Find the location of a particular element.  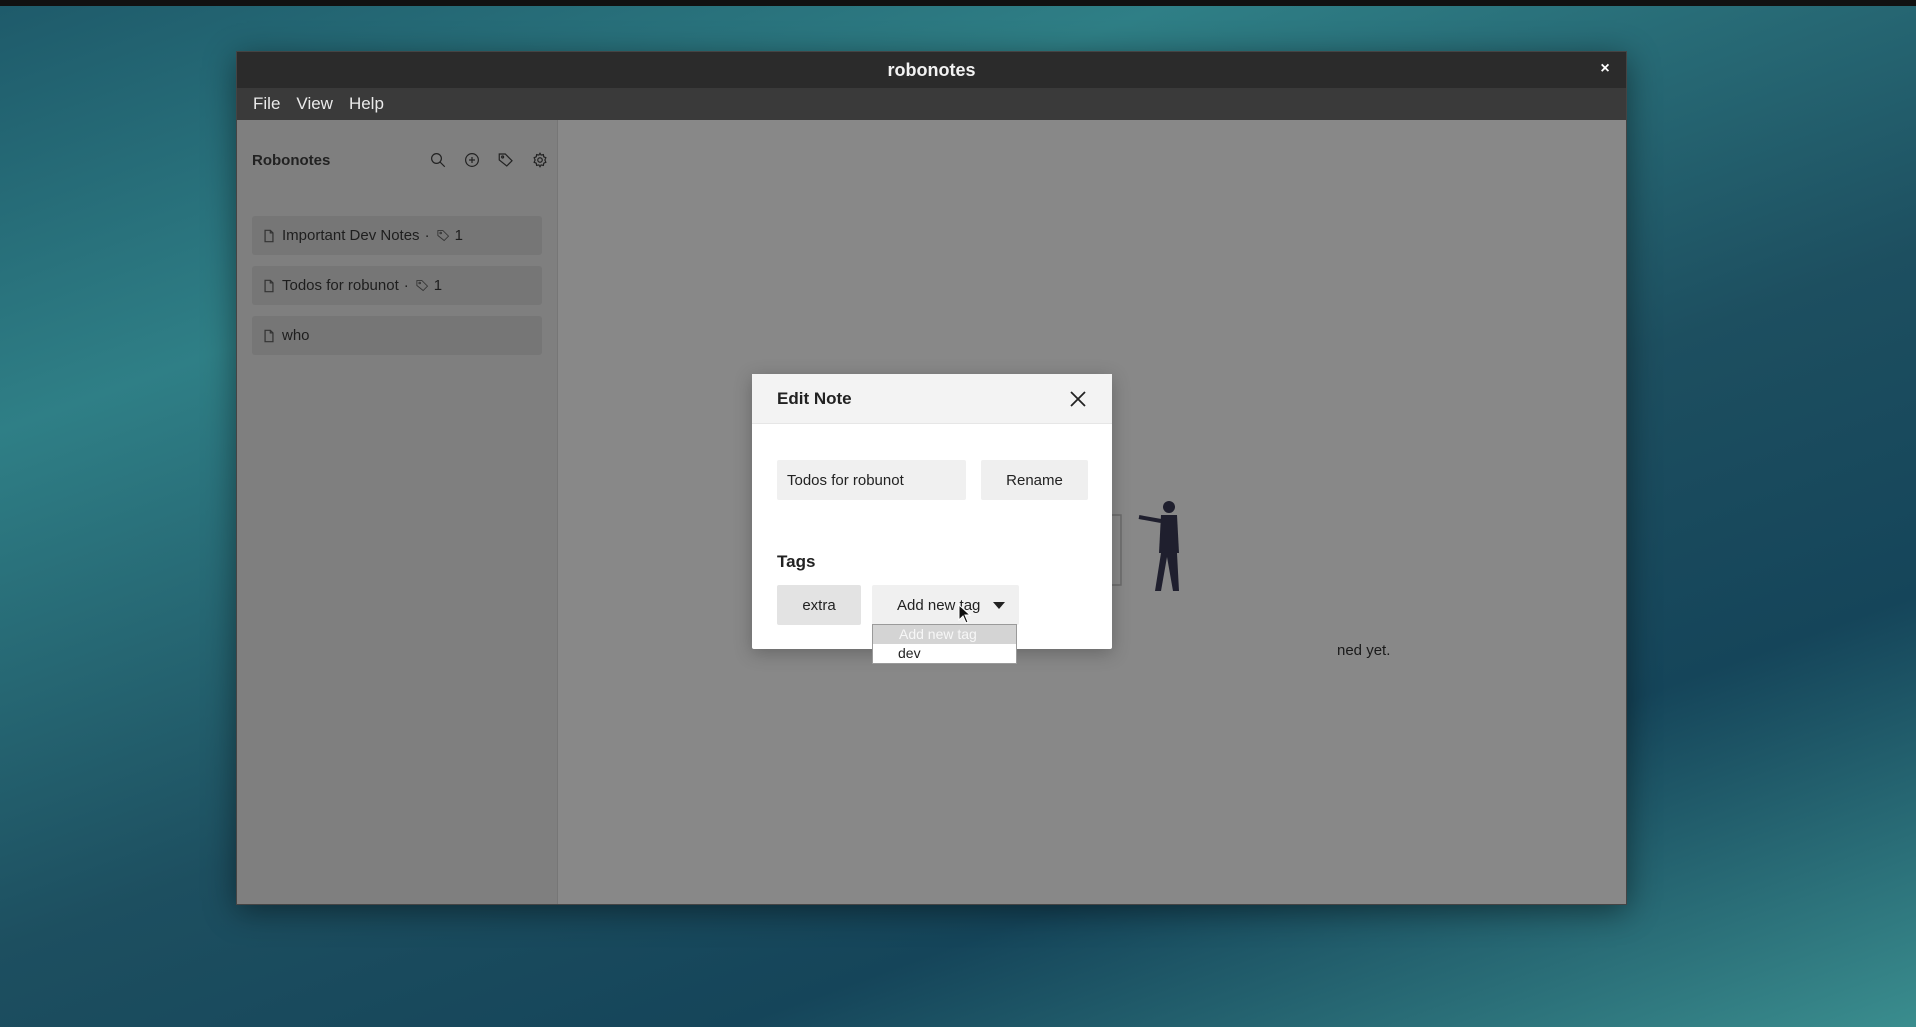

note-name: who is located at coordinates (296, 335).